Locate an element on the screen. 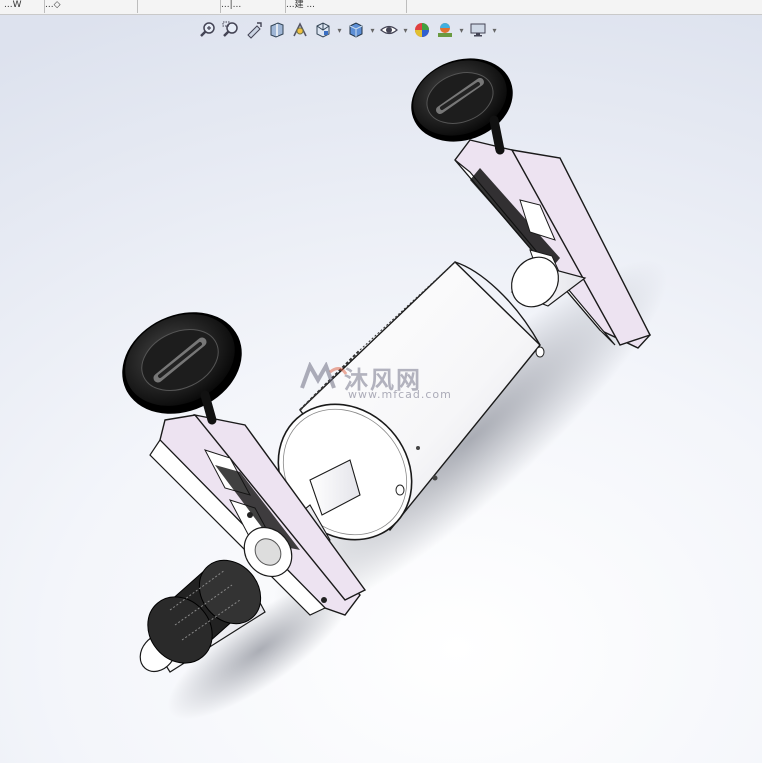 The height and width of the screenshot is (763, 762). dynamic-annotation-icon is located at coordinates (300, 29).